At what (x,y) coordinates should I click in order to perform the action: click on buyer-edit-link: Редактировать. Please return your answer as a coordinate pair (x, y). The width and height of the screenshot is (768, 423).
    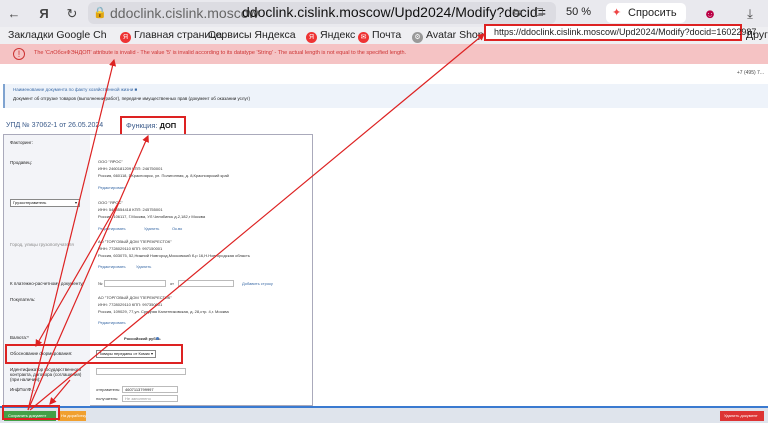
    Looking at the image, I should click on (112, 322).